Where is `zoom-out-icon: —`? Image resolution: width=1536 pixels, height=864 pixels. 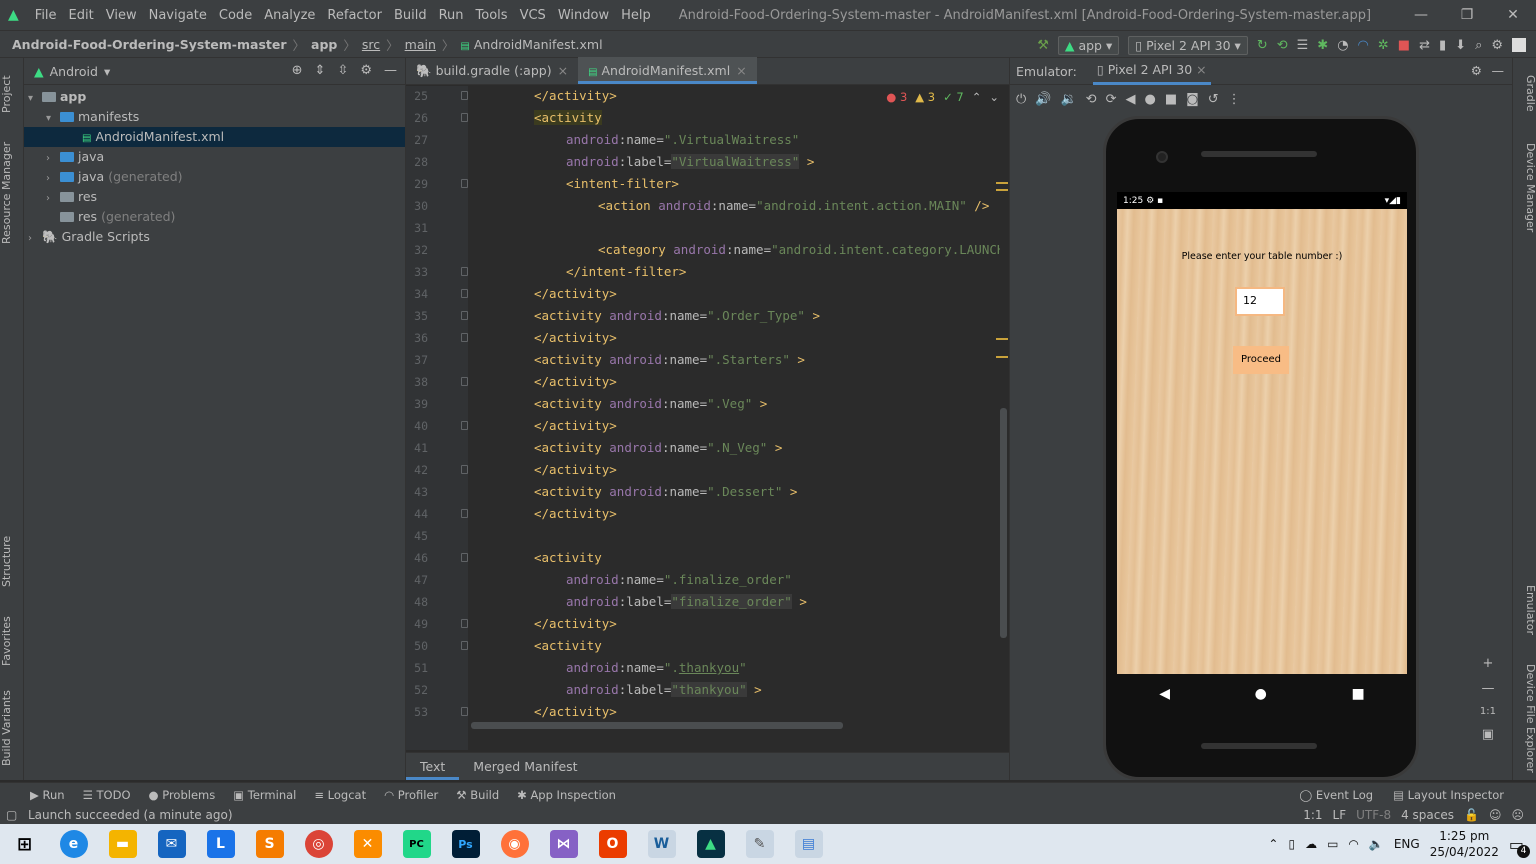
zoom-out-icon: — is located at coordinates (1487, 688).